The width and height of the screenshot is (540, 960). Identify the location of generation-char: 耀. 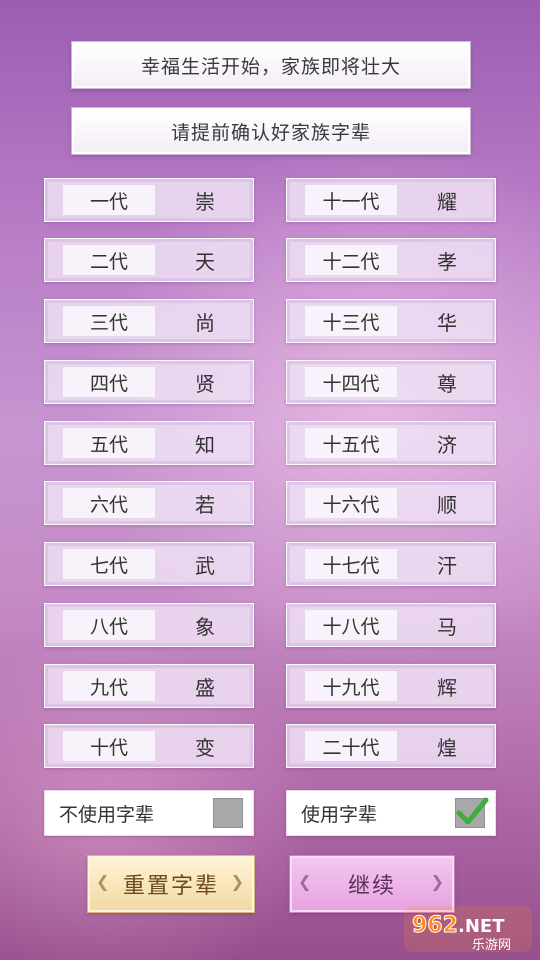
(447, 200).